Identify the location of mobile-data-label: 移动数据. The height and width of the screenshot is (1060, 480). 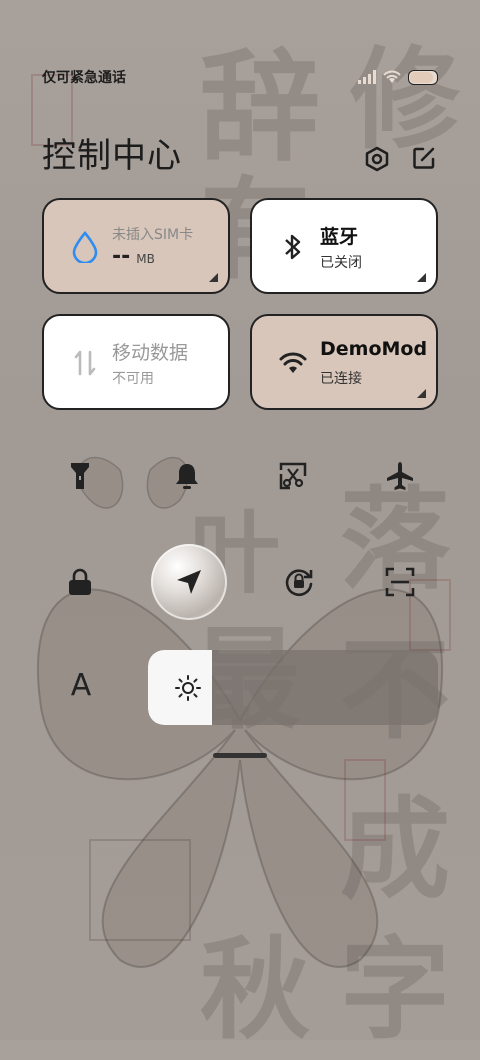
(150, 353).